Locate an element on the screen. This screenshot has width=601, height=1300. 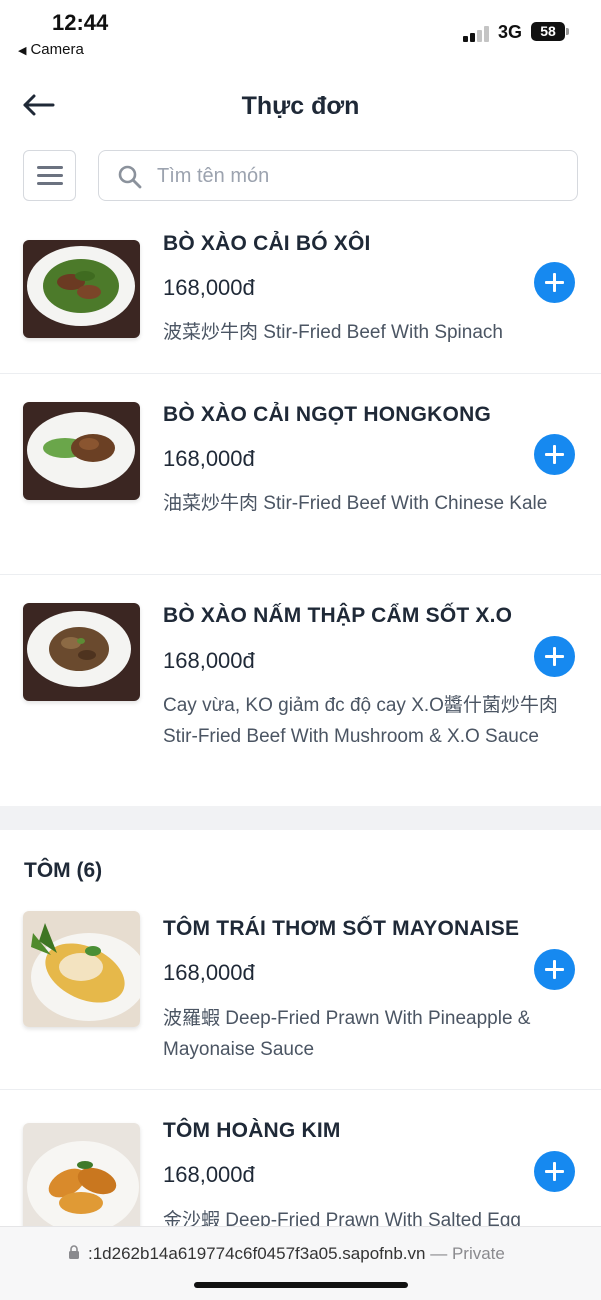
dish-name: TÔM TRÁI THƠM SỐT MAYONAISE is located at coordinates (341, 928).